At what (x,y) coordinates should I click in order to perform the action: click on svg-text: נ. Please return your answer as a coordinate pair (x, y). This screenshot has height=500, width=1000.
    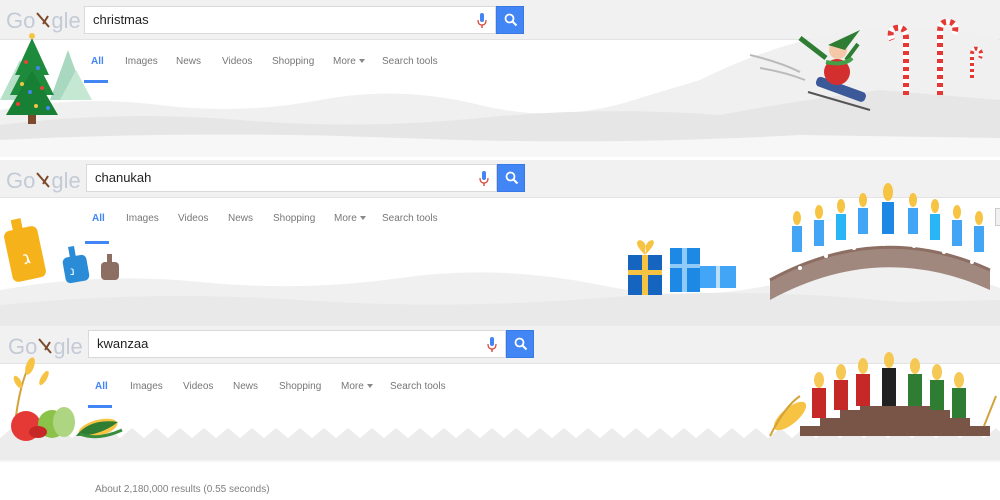
    Looking at the image, I should click on (72, 271).